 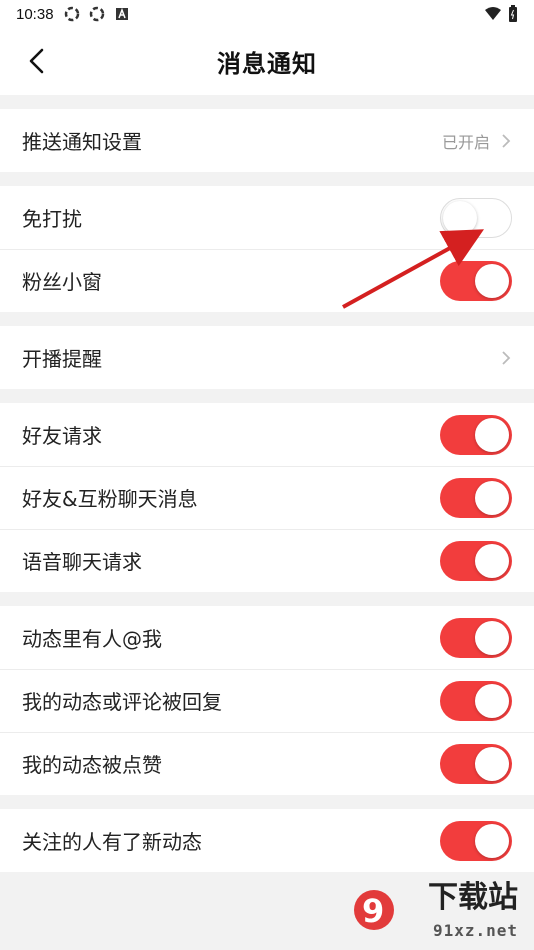 What do you see at coordinates (475, 930) in the screenshot?
I see `watermark-domain: 91xz.net` at bounding box center [475, 930].